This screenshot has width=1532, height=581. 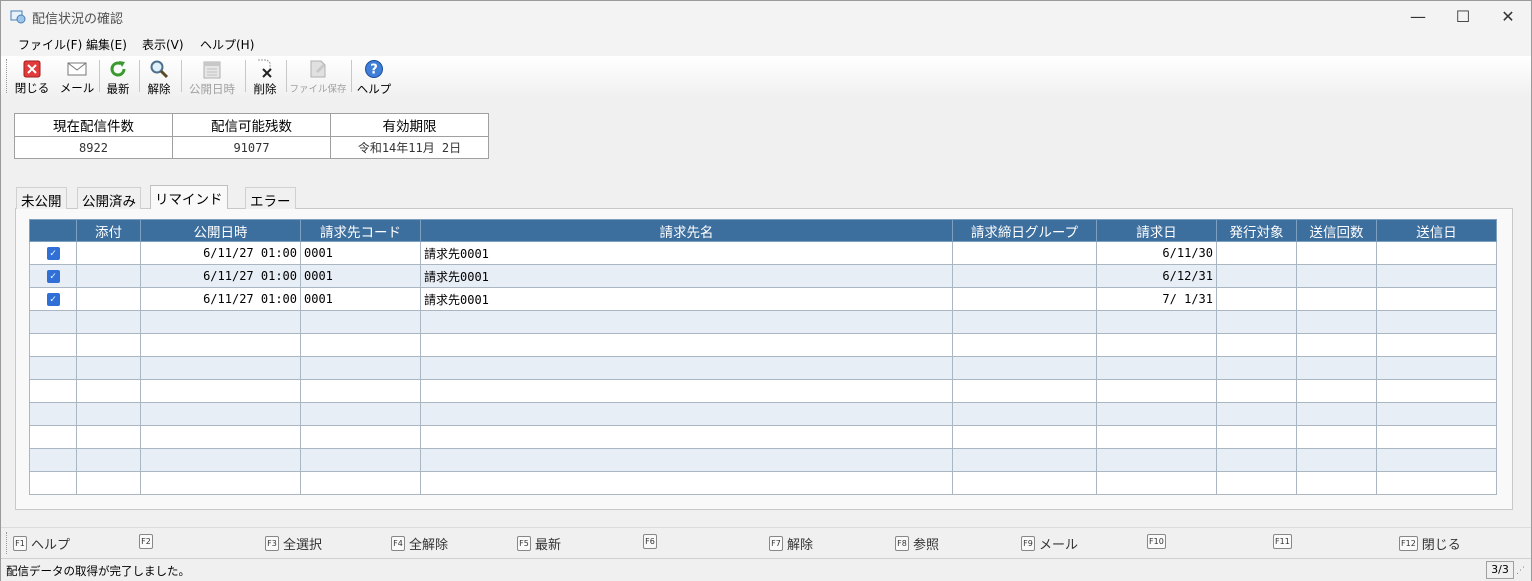 I want to click on refresh-button: 最新, so click(x=118, y=77).